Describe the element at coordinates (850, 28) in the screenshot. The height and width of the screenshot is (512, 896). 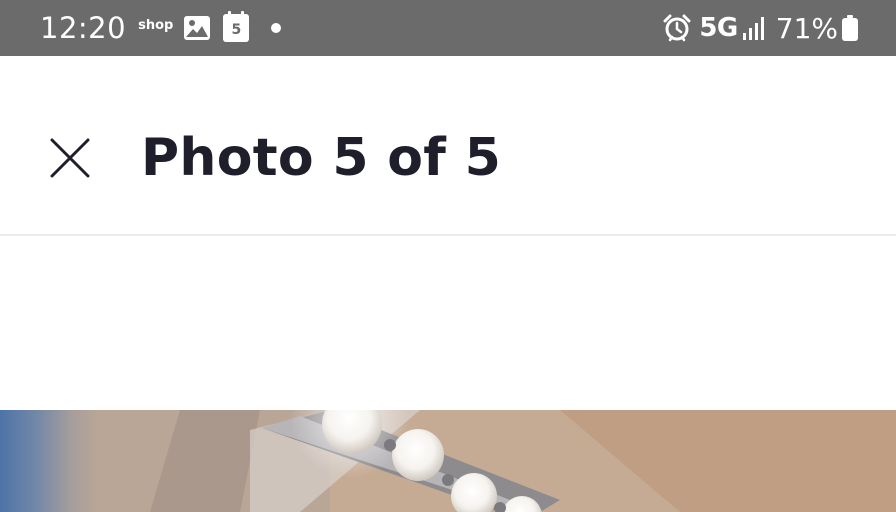
I see `battery-icon` at that location.